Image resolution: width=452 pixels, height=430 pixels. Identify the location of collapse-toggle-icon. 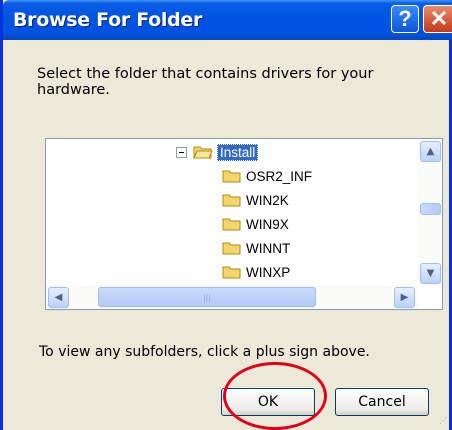
(181, 152).